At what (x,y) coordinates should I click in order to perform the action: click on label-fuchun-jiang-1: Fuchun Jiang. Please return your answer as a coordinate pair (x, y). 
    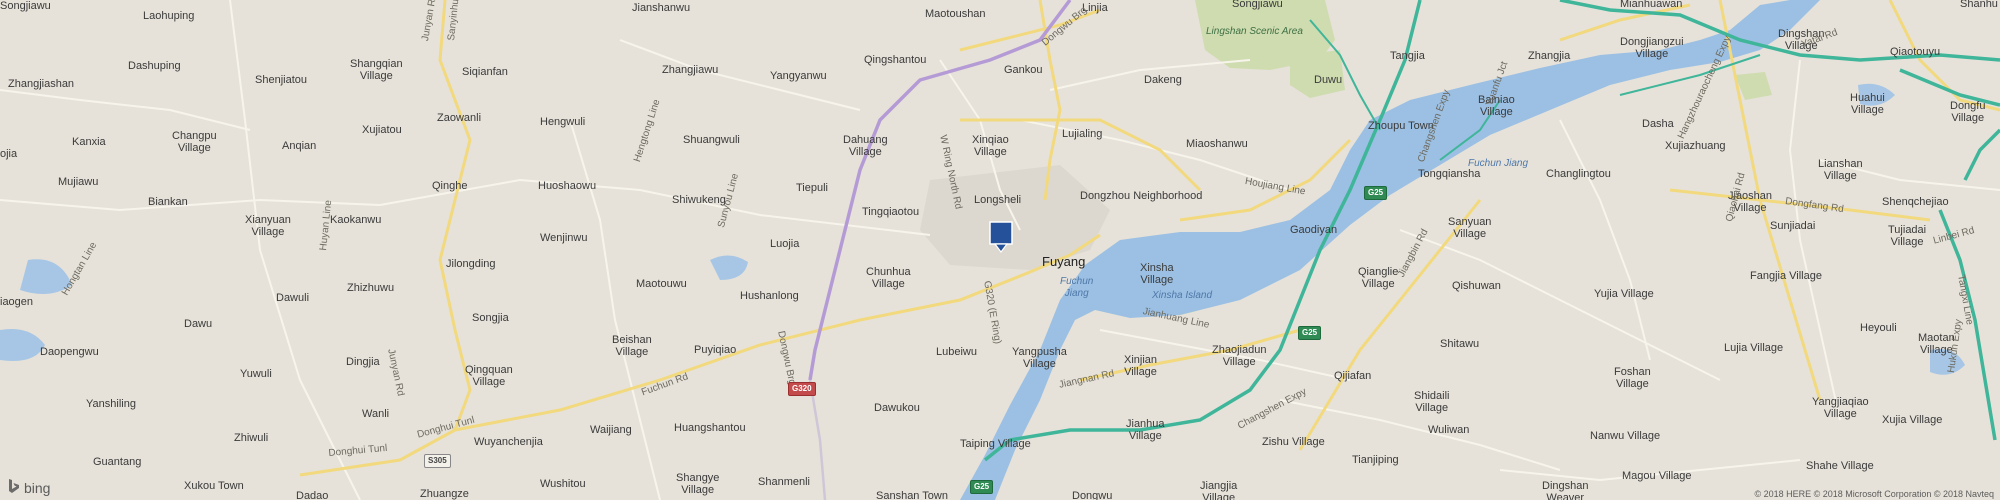
    Looking at the image, I should click on (1077, 287).